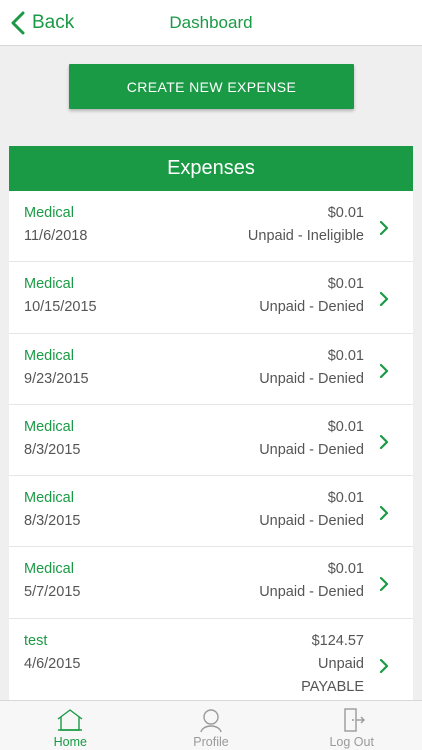  What do you see at coordinates (211, 298) in the screenshot?
I see `expense-row: Medical 10/15/2015 $0.01 Unpaid - Denied` at bounding box center [211, 298].